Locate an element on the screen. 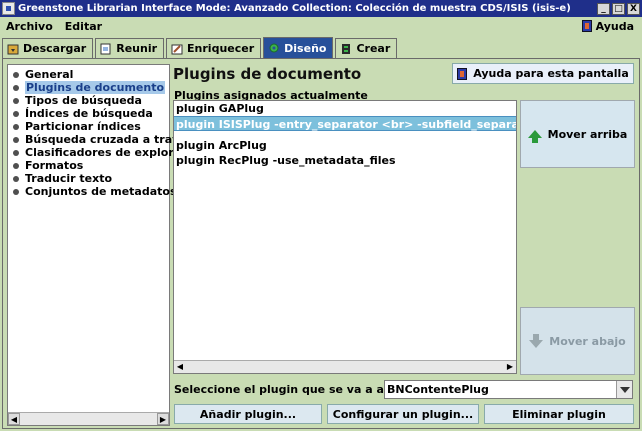  page-title: Plugins de documento is located at coordinates (267, 74).